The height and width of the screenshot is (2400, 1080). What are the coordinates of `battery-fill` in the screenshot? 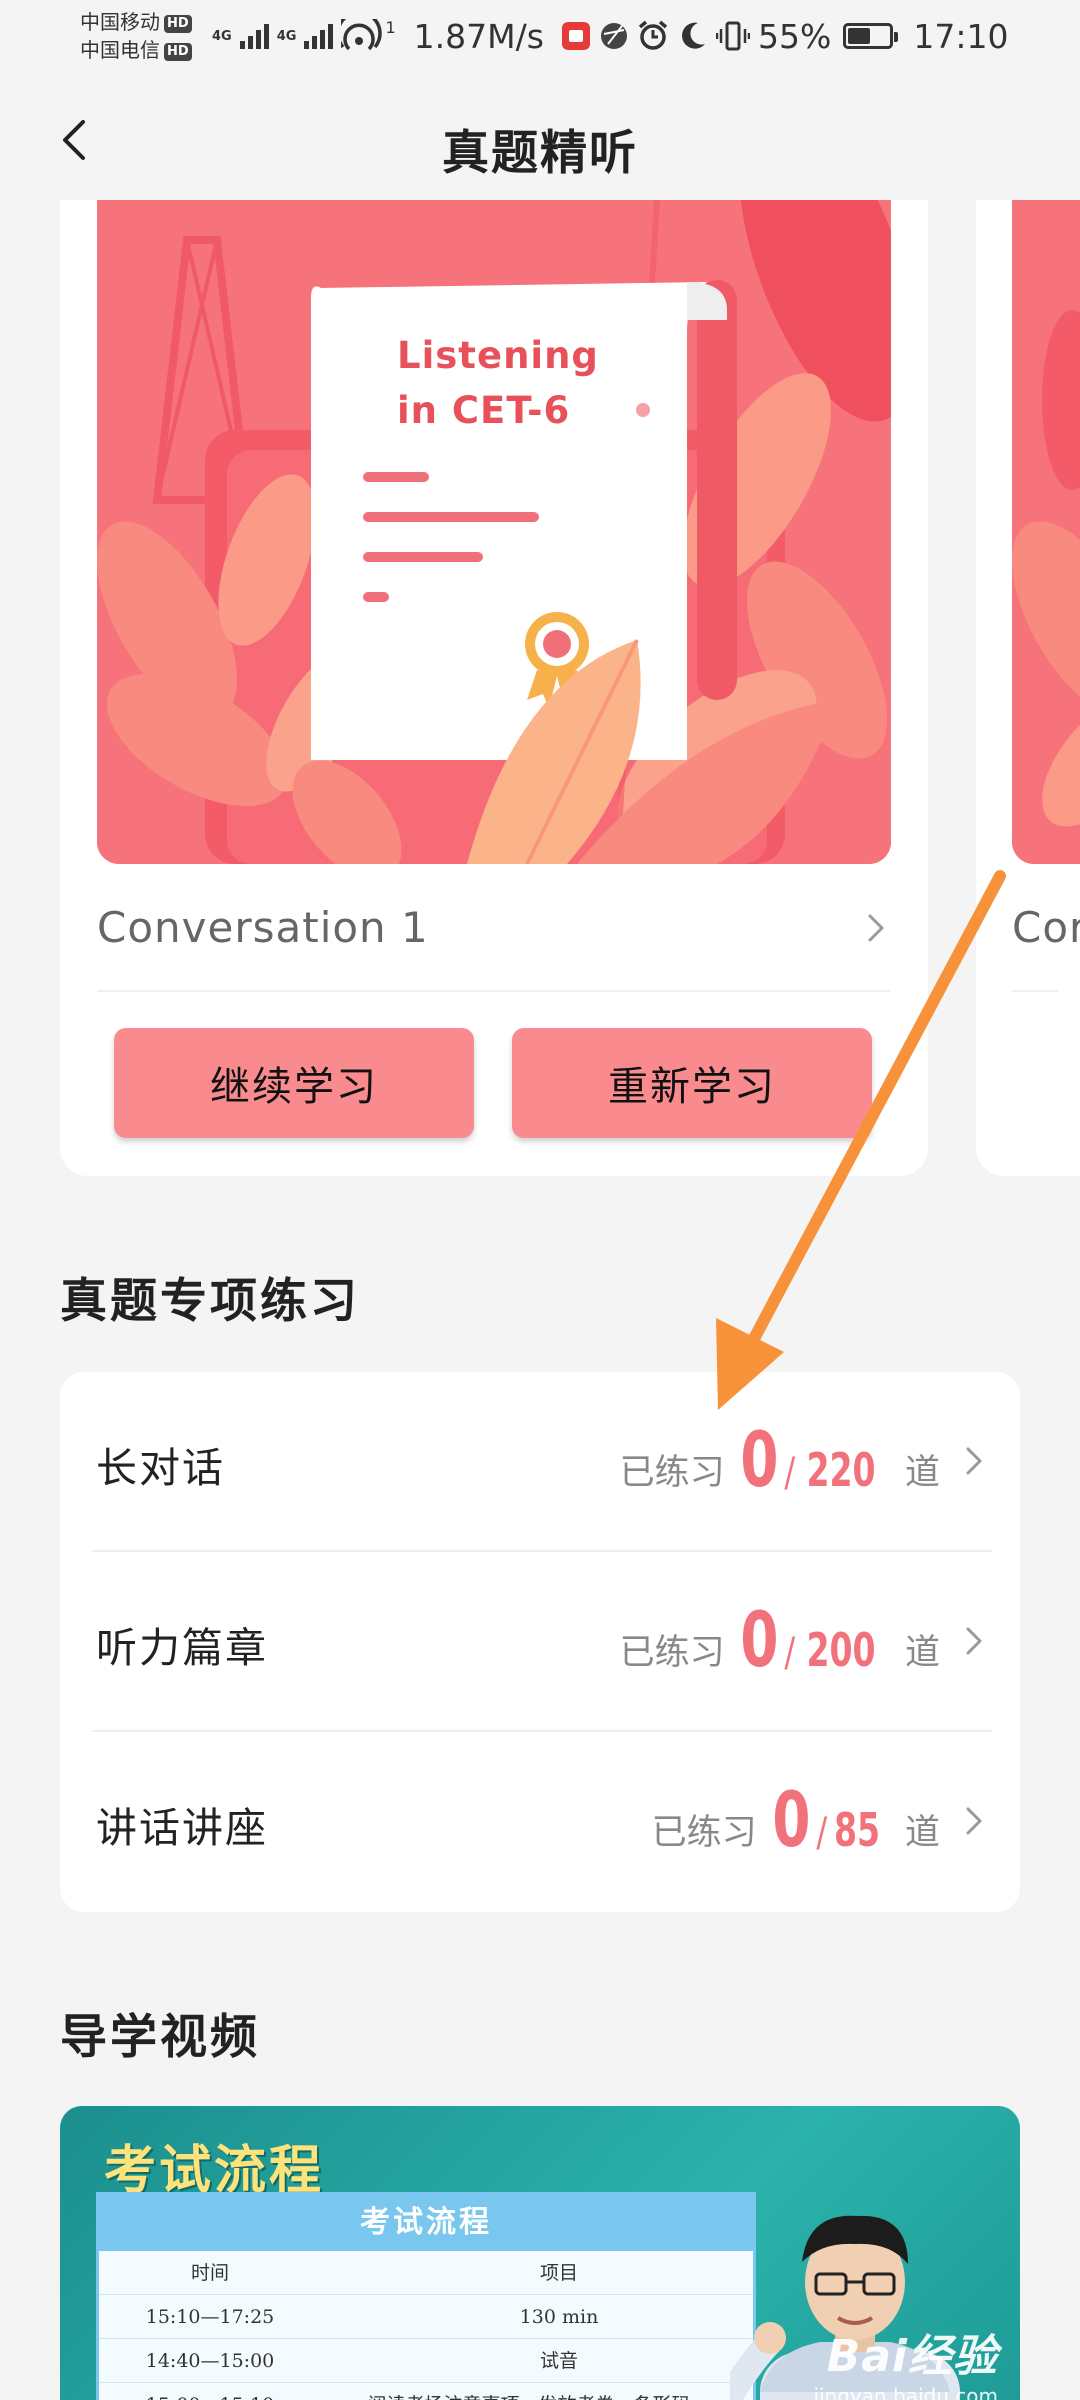 It's located at (859, 36).